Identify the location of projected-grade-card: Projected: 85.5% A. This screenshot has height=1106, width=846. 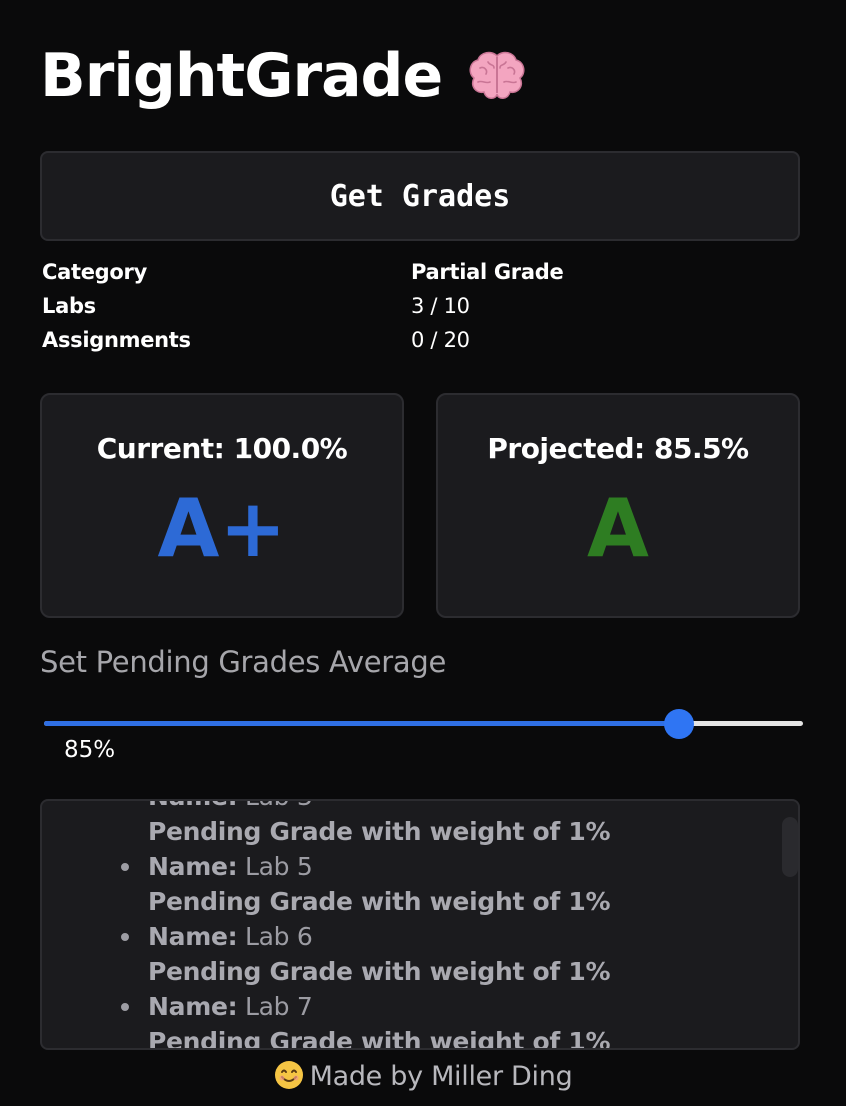
(618, 505).